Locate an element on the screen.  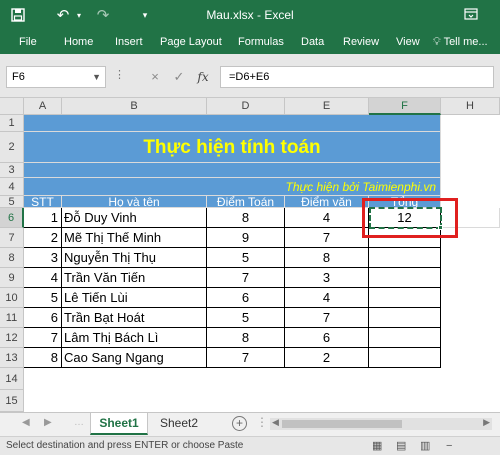
tab-data: Data is located at coordinates (312, 42).